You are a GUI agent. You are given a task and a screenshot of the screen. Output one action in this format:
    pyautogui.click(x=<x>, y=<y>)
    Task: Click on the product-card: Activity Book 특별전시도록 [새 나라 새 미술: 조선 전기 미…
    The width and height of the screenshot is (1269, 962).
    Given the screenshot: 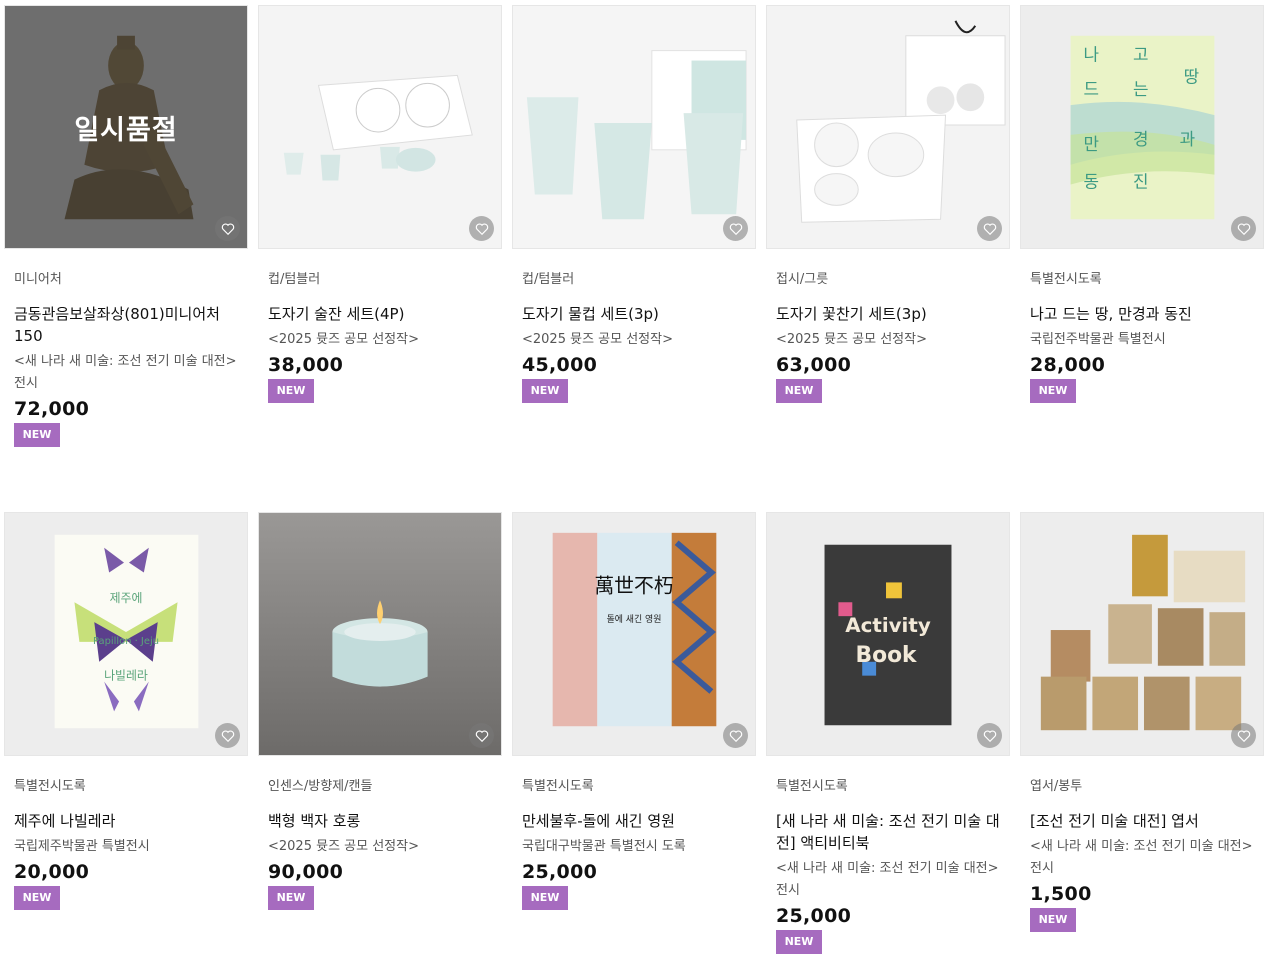 What is the action you would take?
    pyautogui.click(x=888, y=733)
    